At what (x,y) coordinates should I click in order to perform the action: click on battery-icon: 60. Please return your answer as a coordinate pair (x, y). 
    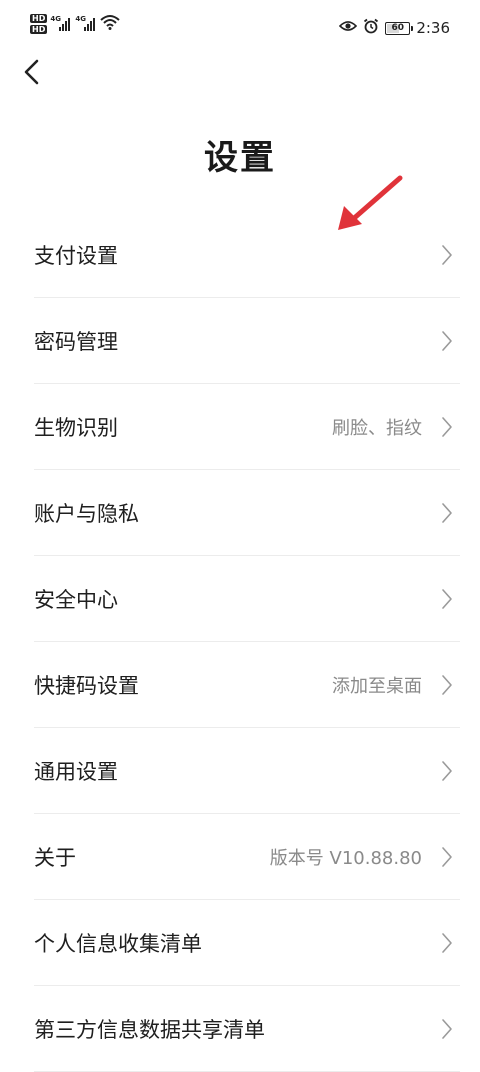
    Looking at the image, I should click on (399, 28).